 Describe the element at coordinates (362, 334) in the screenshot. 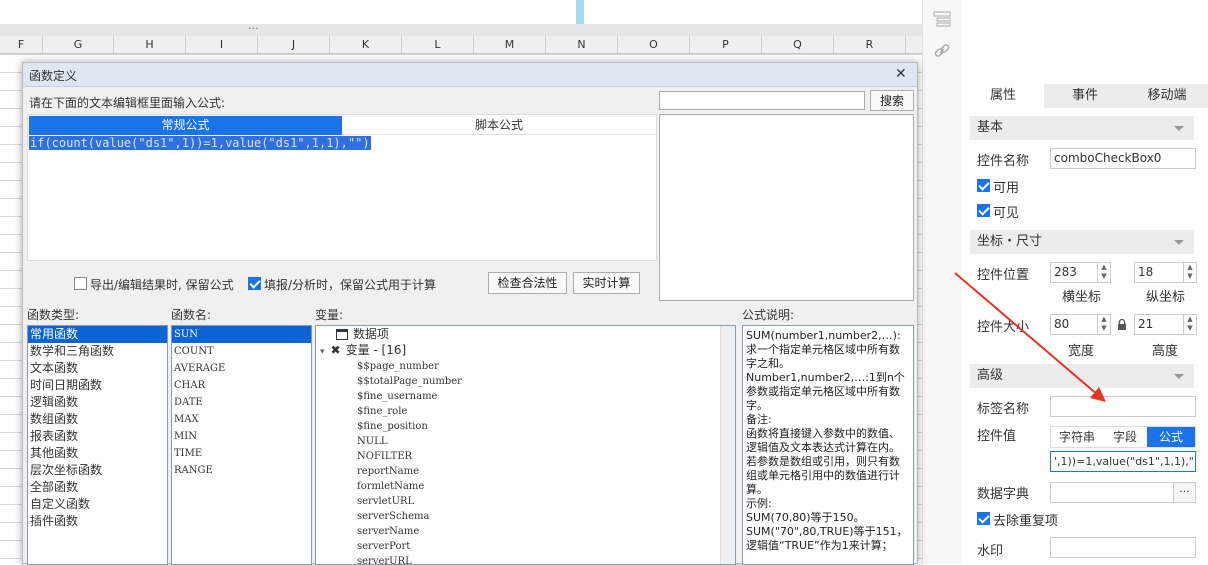

I see `dataset-node: 数据项` at that location.